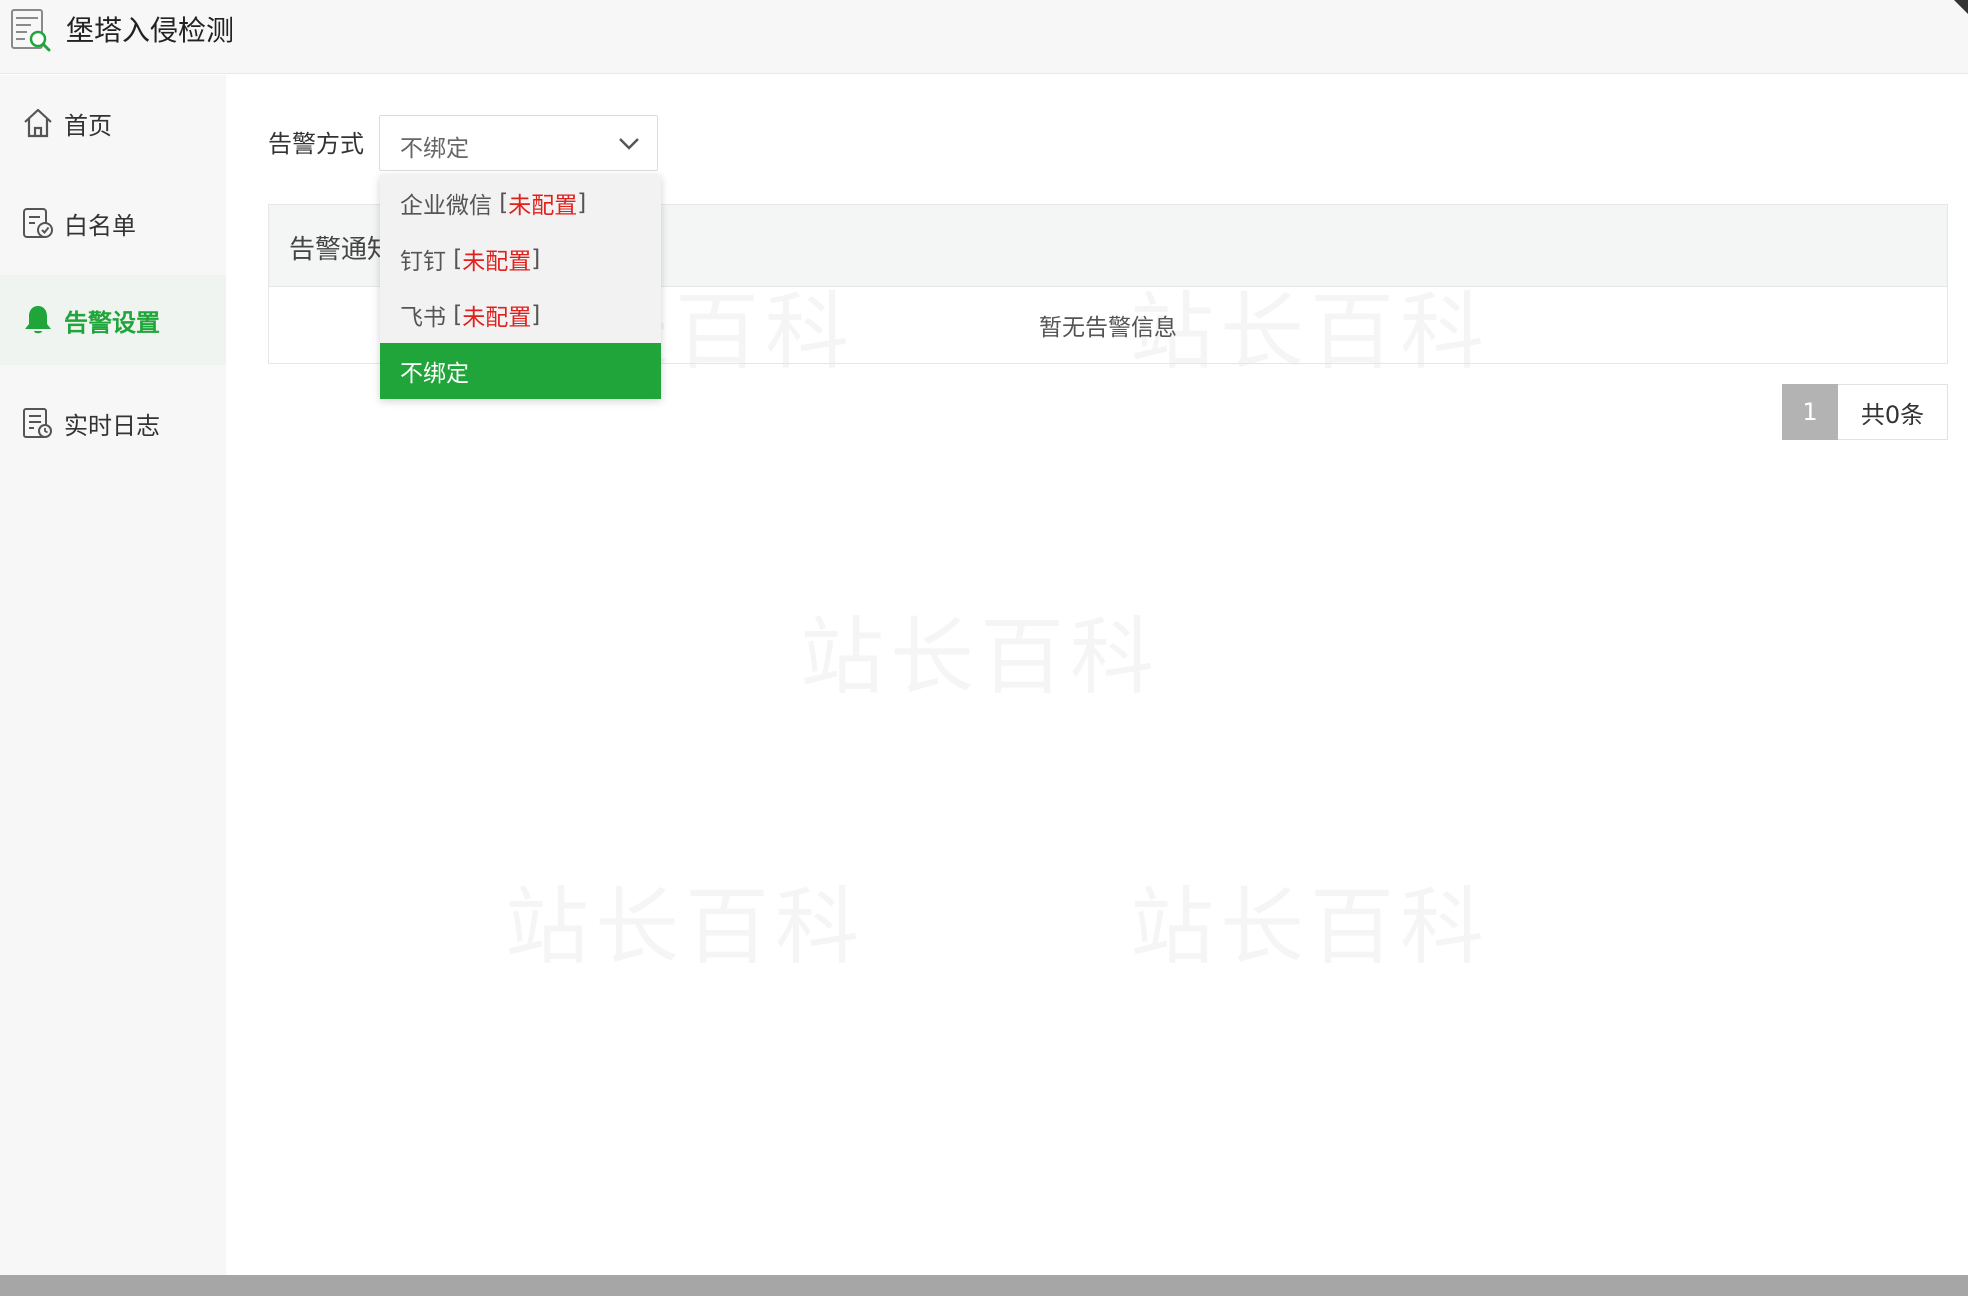 Image resolution: width=1968 pixels, height=1296 pixels. What do you see at coordinates (1810, 412) in the screenshot?
I see `page-number-button: 1` at bounding box center [1810, 412].